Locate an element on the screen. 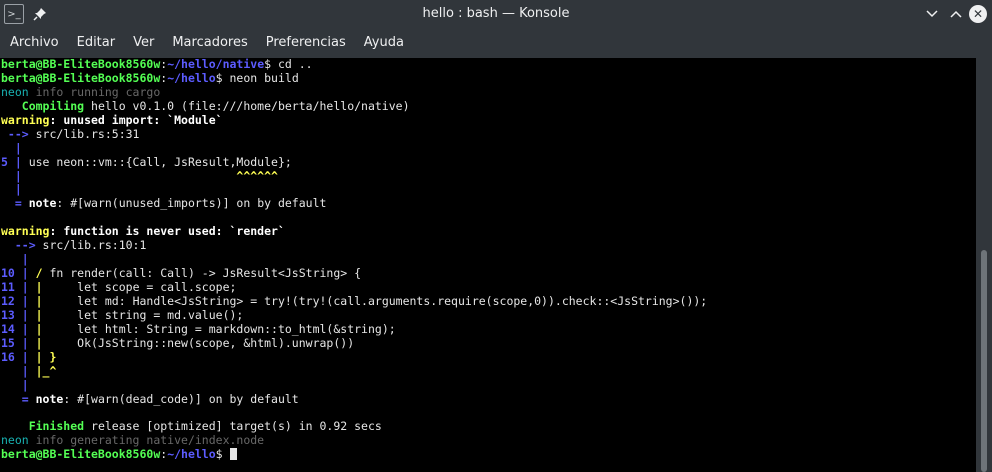  terminal-line: neon info running cargo is located at coordinates (488, 92).